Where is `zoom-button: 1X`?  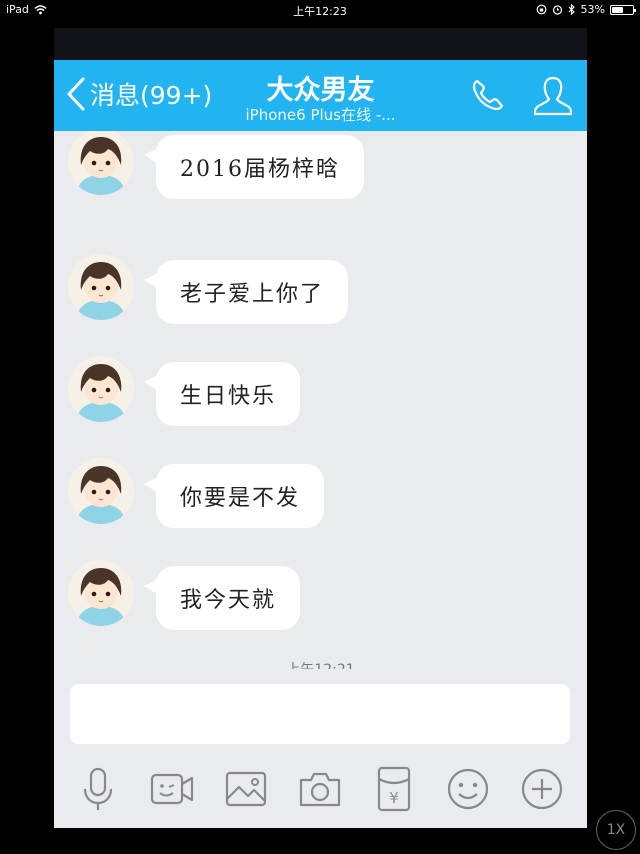 zoom-button: 1X is located at coordinates (616, 830).